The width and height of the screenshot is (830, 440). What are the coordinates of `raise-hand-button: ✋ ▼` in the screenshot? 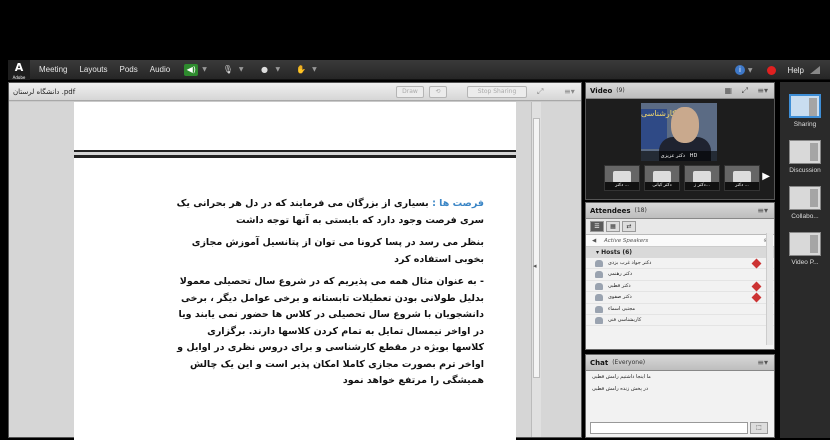 It's located at (305, 70).